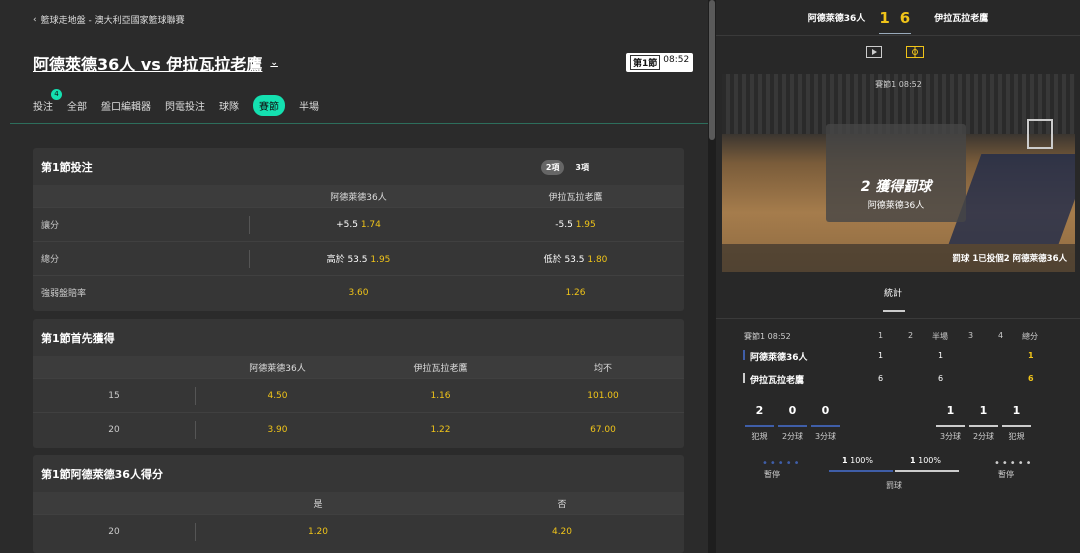 This screenshot has width=1080, height=553. I want to click on match-title-text: 阿德萊德36人 vs 伊拉瓦拉老鷹, so click(147, 63).